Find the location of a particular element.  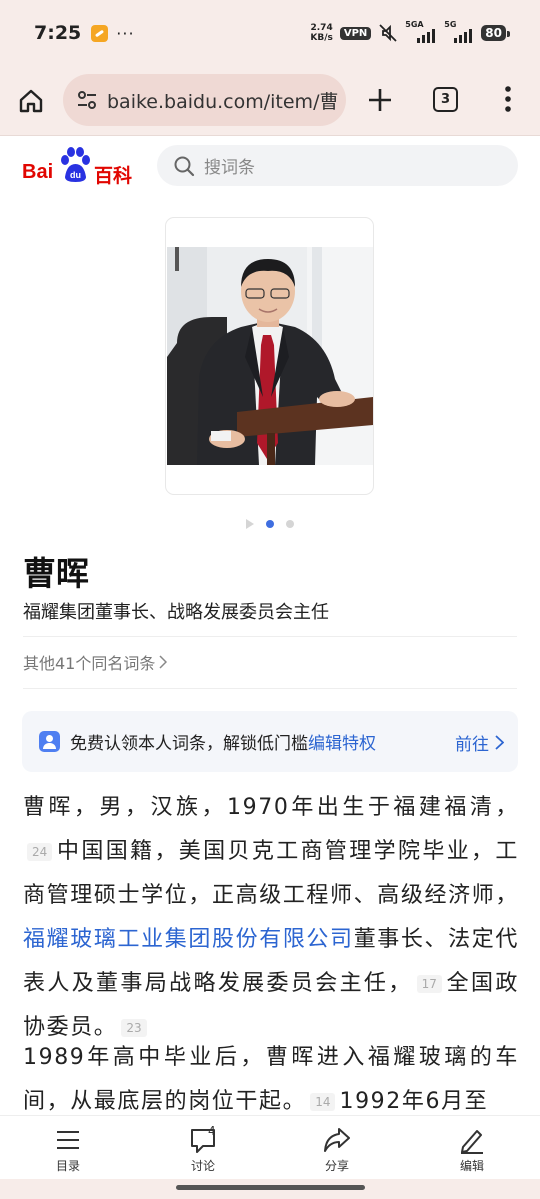

tab-switcher-button: 3 is located at coordinates (445, 99).